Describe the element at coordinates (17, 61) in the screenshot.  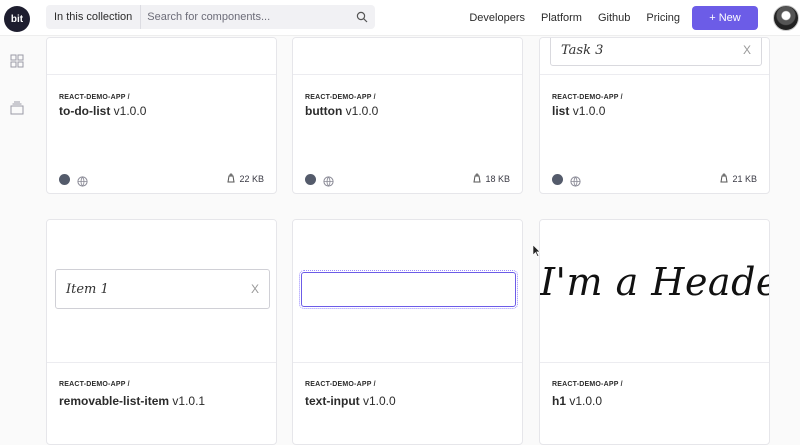
I see `grid-icon` at that location.